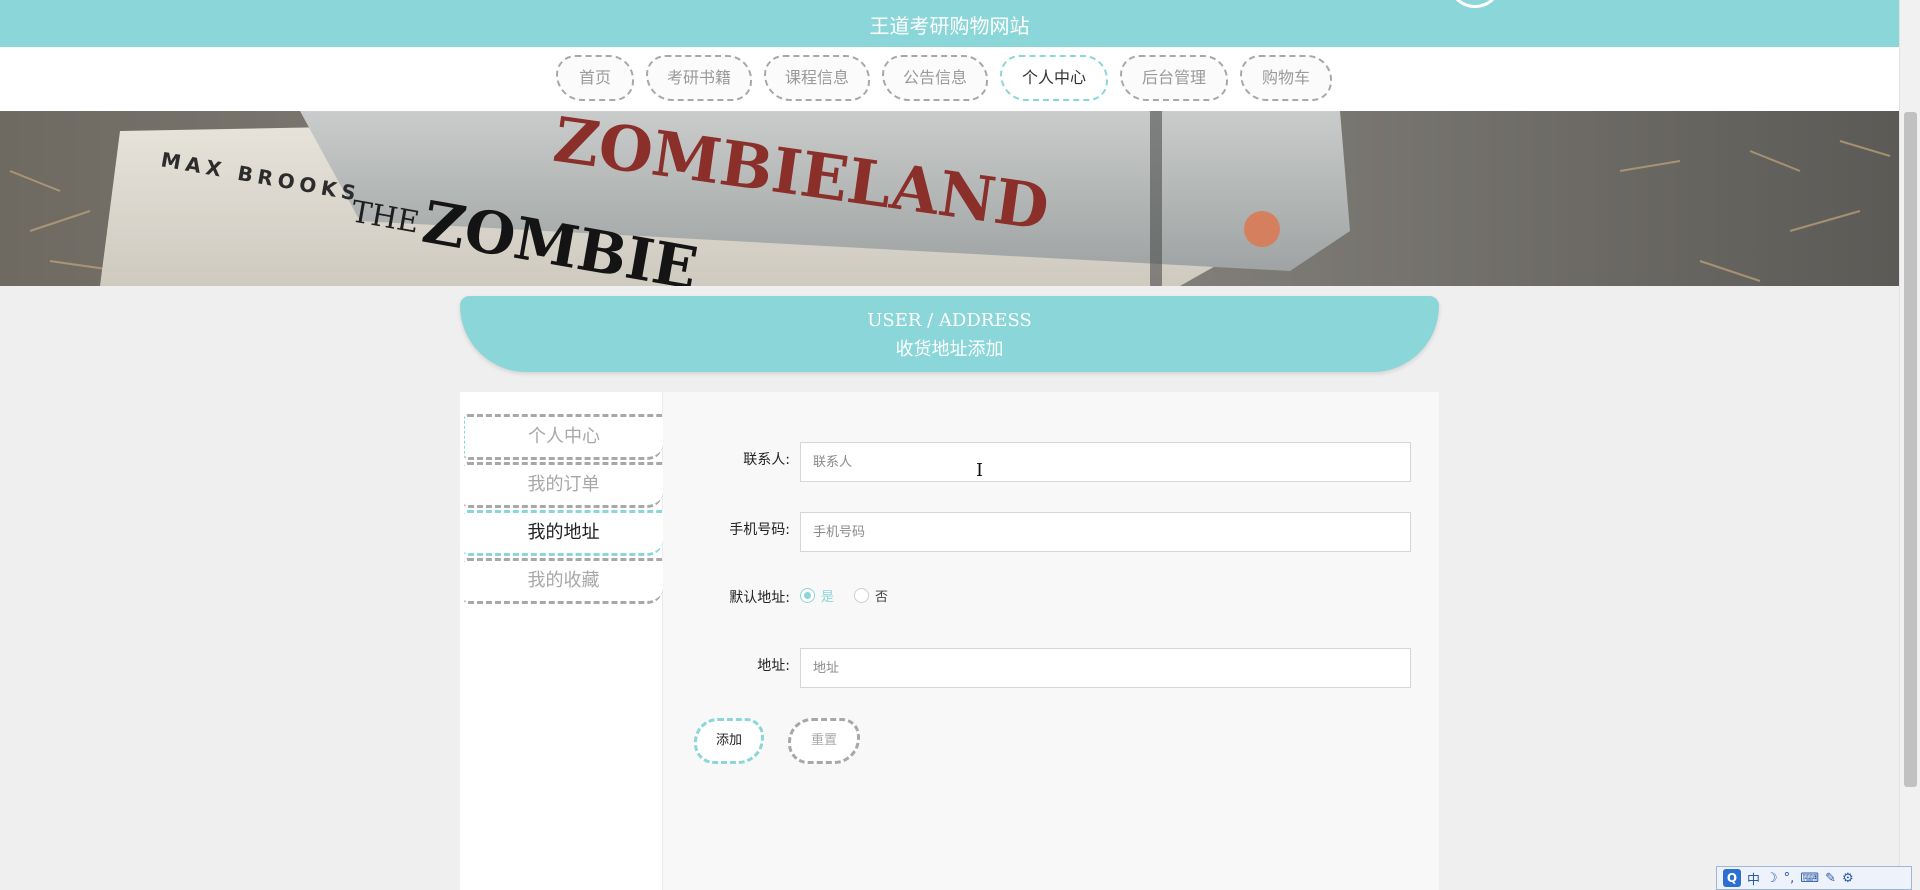  What do you see at coordinates (827, 595) in the screenshot?
I see `default-yes-label: 是` at bounding box center [827, 595].